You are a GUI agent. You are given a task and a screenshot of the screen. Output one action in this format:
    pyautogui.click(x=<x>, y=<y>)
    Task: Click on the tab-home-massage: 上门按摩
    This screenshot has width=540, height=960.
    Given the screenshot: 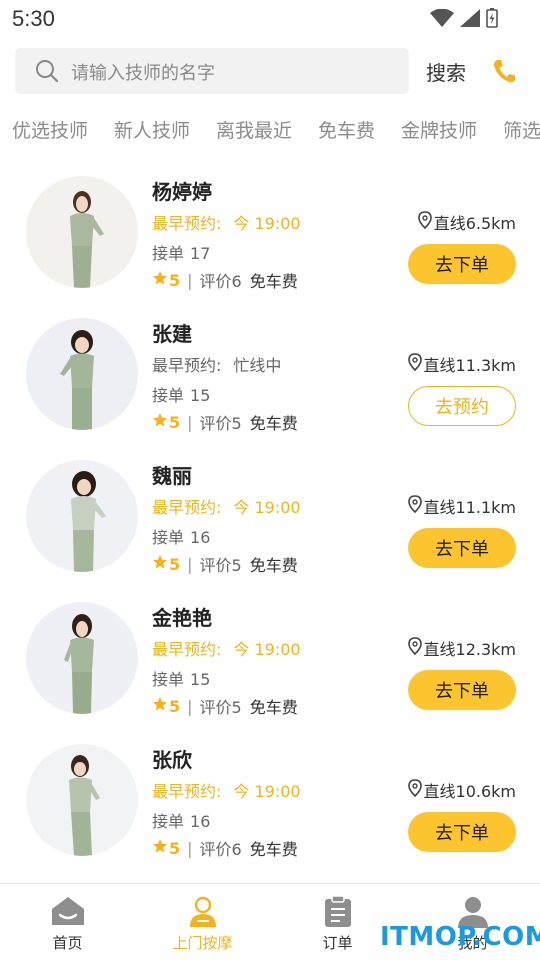 What is the action you would take?
    pyautogui.click(x=202, y=922)
    